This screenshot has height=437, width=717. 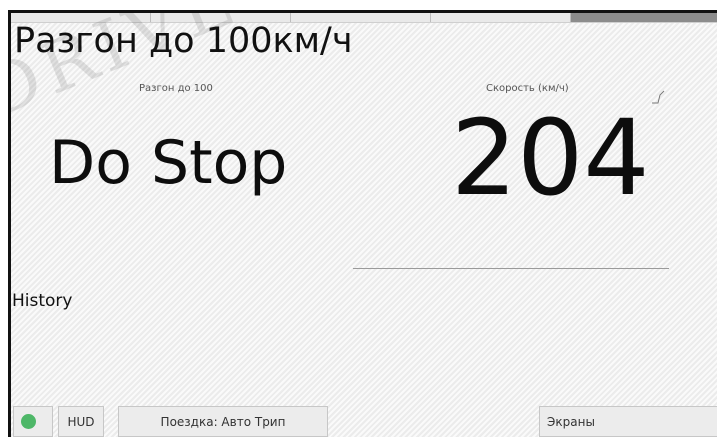 What do you see at coordinates (28, 421) in the screenshot?
I see `status-dot-icon` at bounding box center [28, 421].